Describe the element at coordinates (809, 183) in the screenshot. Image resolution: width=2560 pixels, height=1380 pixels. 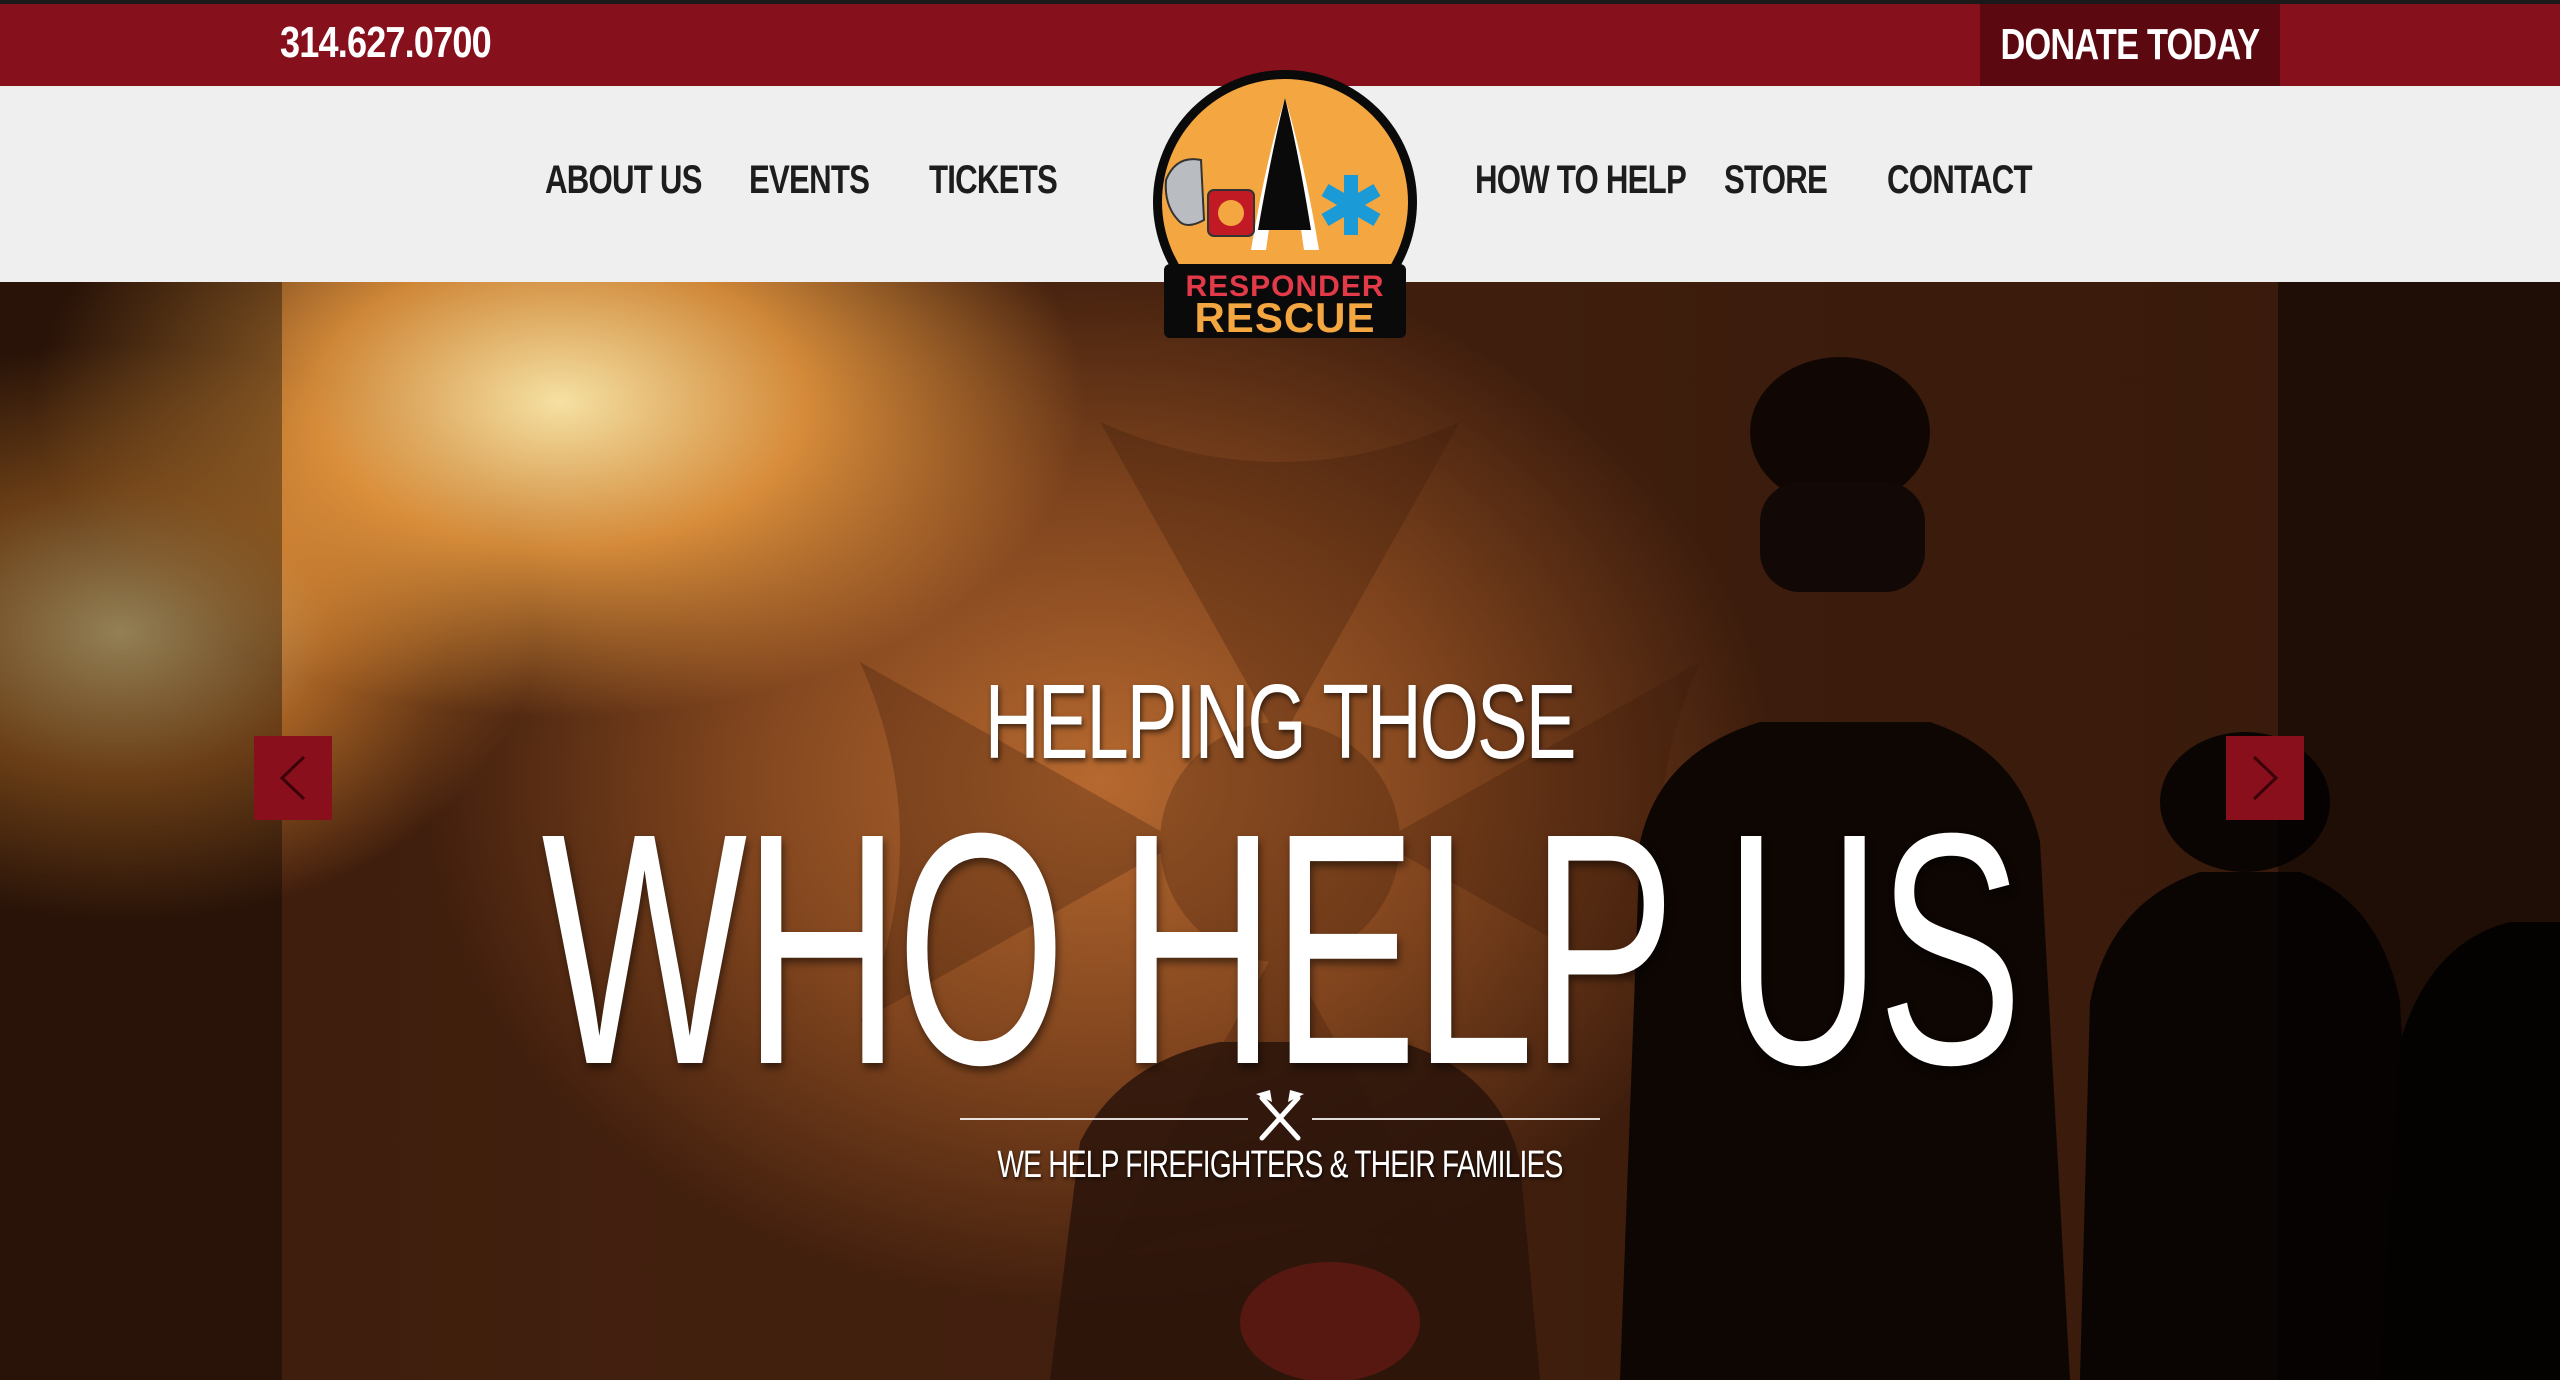
I see `nav-events: EVENTS` at that location.